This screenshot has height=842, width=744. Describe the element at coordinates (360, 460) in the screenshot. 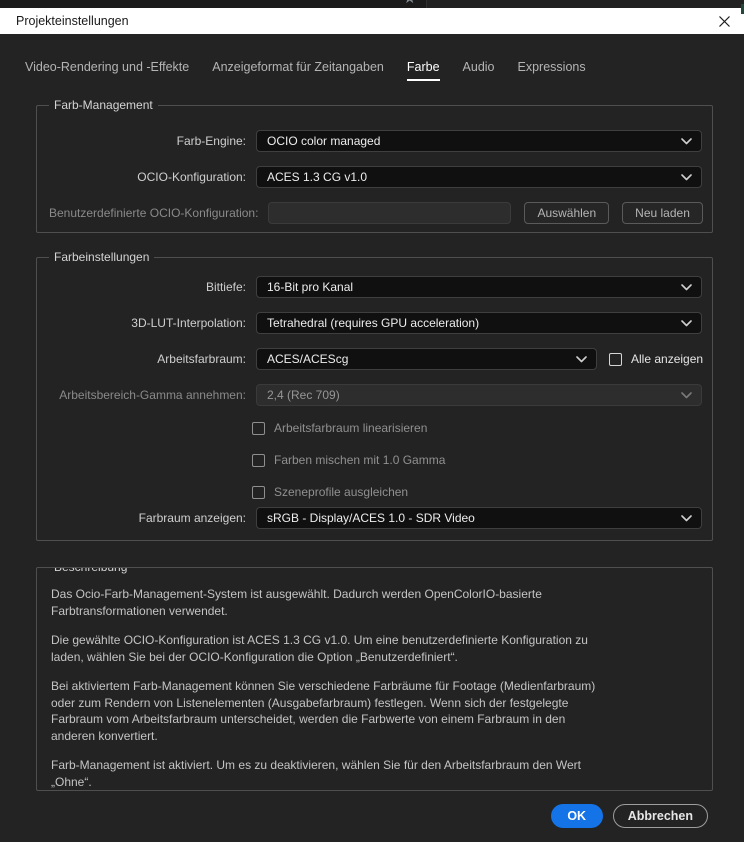

I see `farben-mischen-label: Farben mischen mit 1.0 Gamma` at that location.